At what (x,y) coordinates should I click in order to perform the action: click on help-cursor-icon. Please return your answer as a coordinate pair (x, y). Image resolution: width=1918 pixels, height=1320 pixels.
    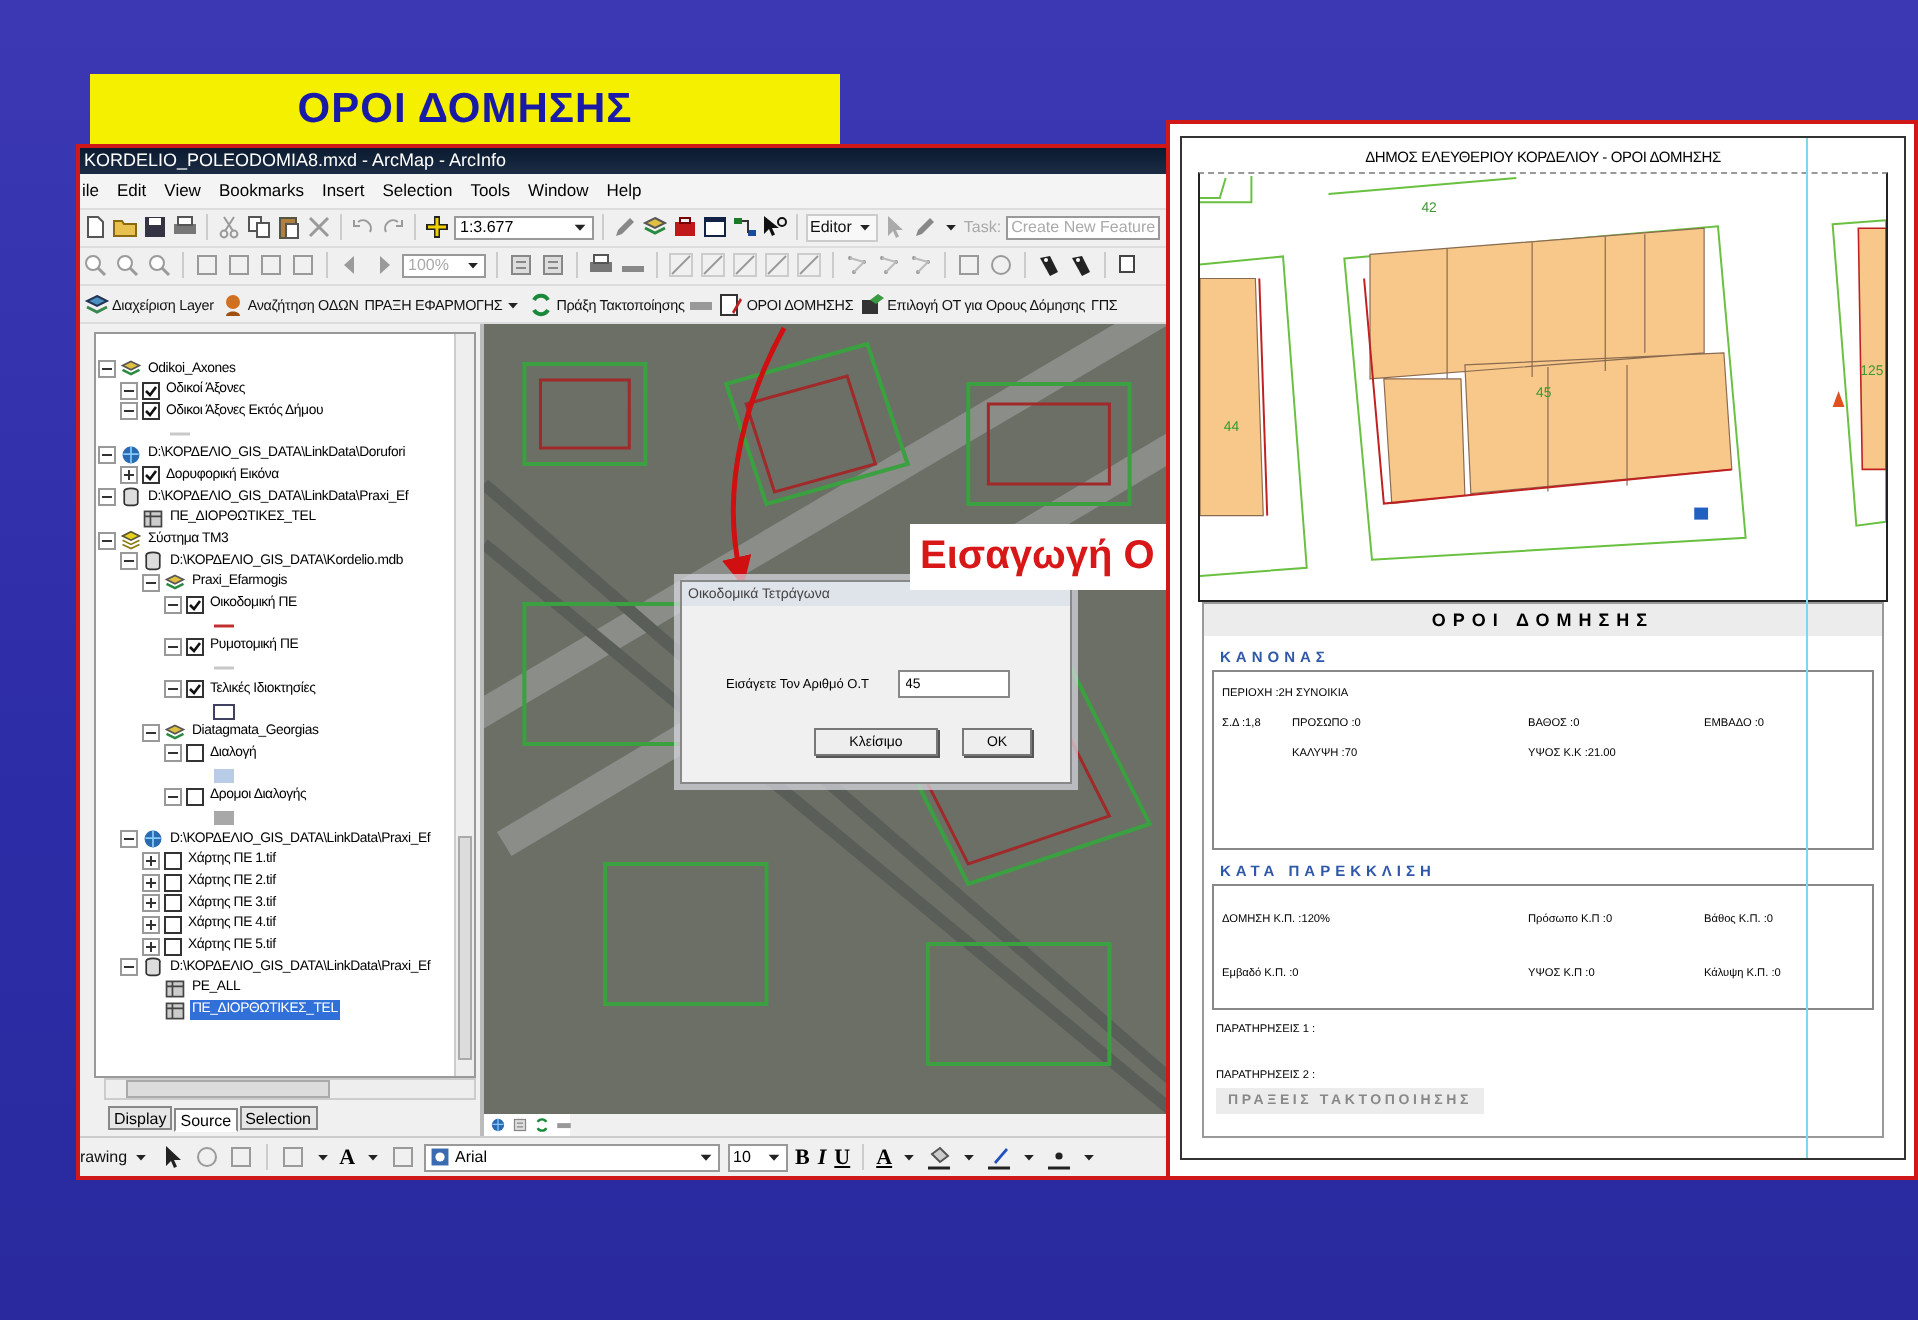
    Looking at the image, I should click on (775, 227).